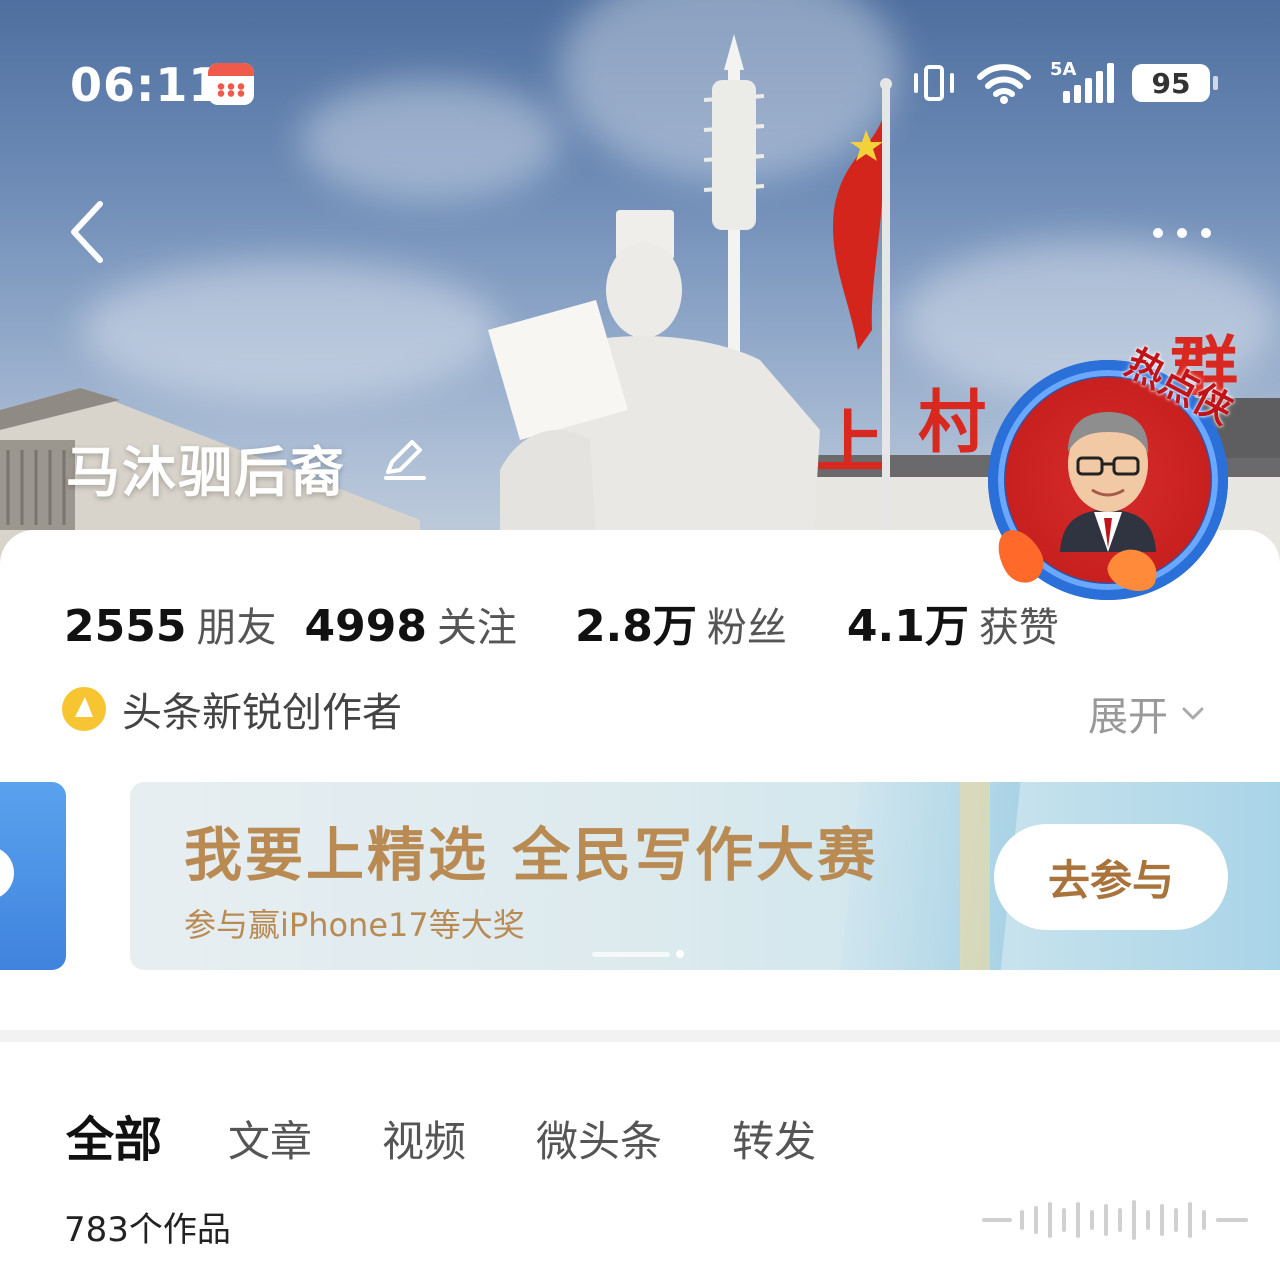  What do you see at coordinates (1115, 1220) in the screenshot?
I see `watermark-pattern-icon` at bounding box center [1115, 1220].